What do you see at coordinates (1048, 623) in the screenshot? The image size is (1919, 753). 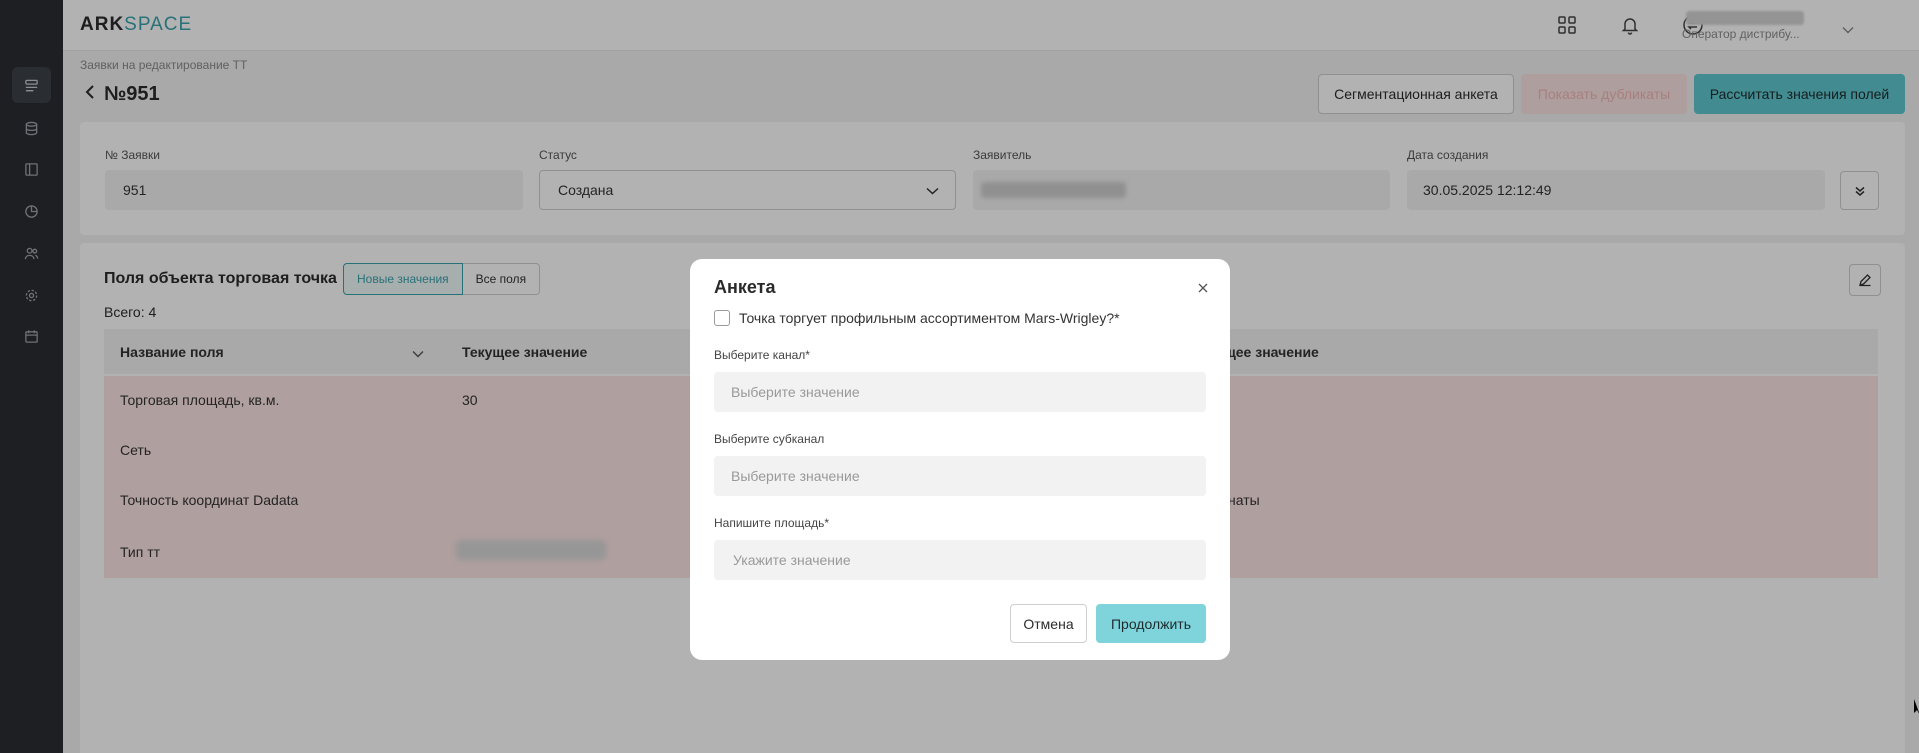 I see `cancel-button: Отмена` at bounding box center [1048, 623].